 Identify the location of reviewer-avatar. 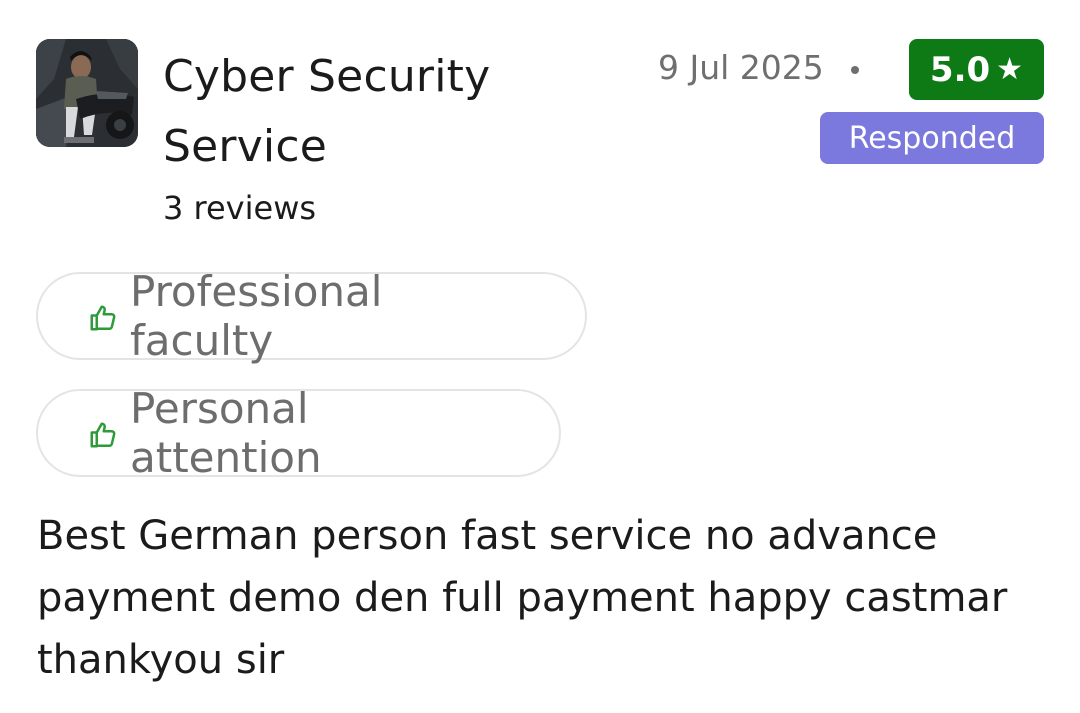
(87, 93).